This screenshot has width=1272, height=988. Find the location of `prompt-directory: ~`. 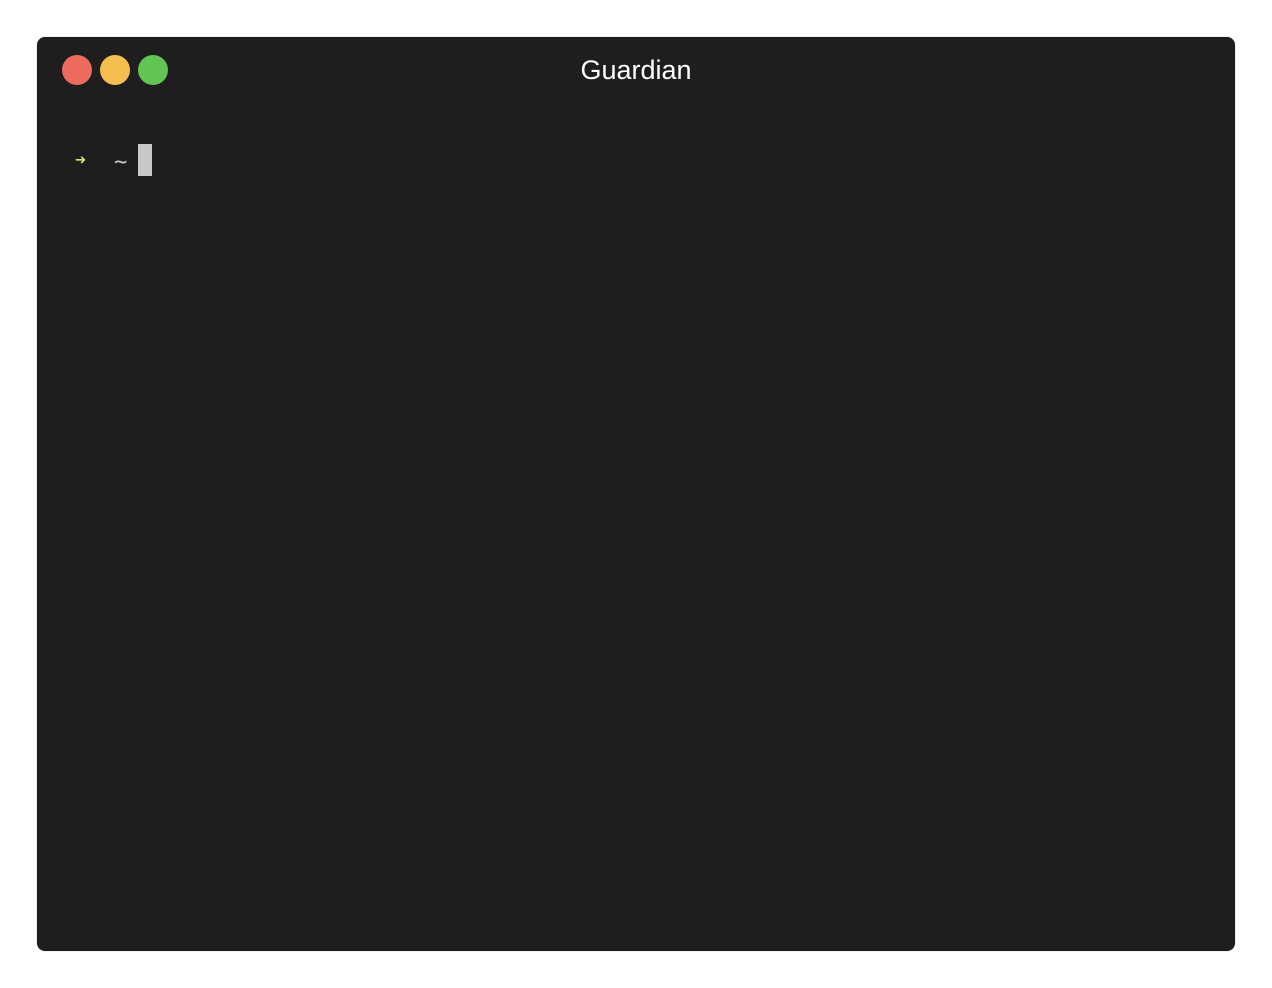

prompt-directory: ~ is located at coordinates (121, 162).